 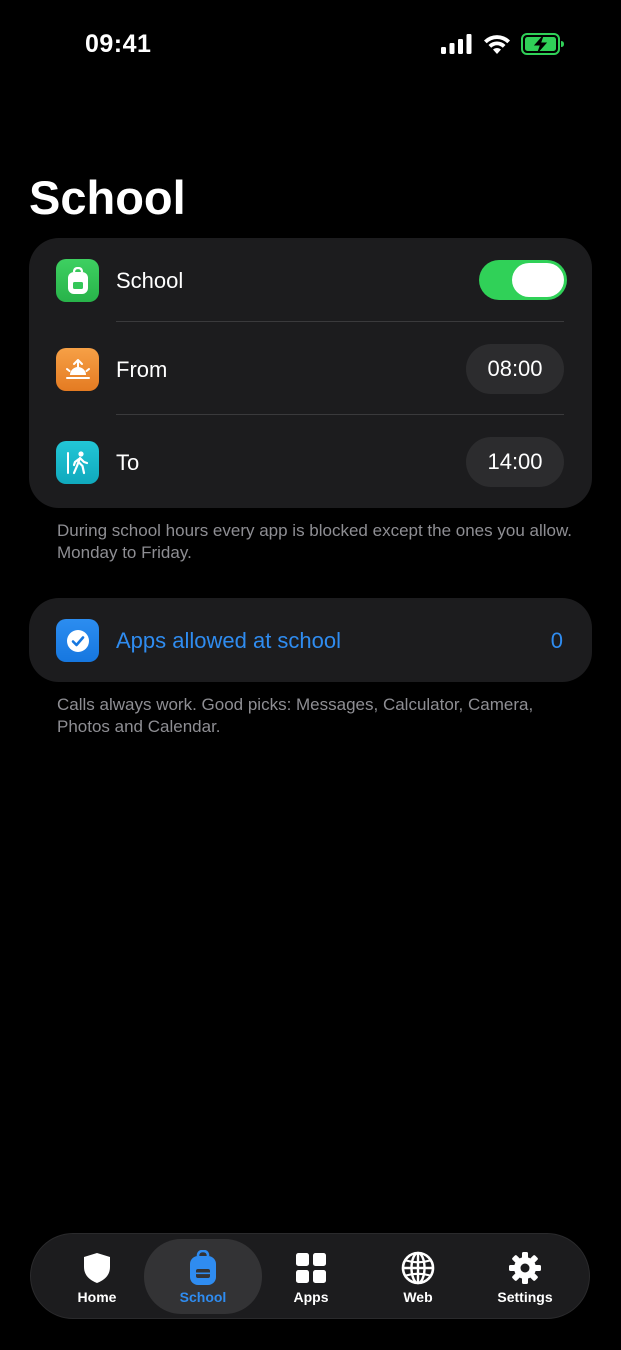 I want to click on tab-apps: Apps, so click(x=311, y=1276).